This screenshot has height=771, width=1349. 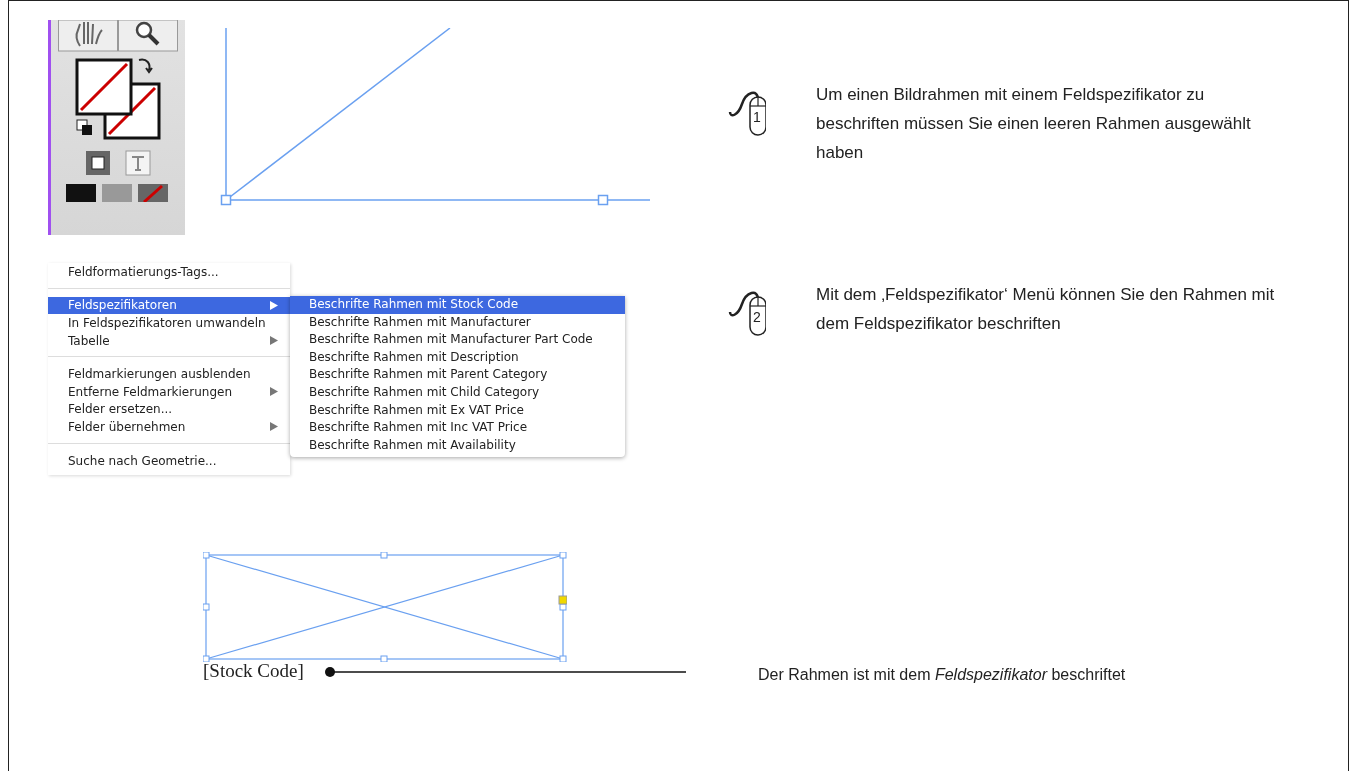 I want to click on step-number: 1, so click(x=757, y=117).